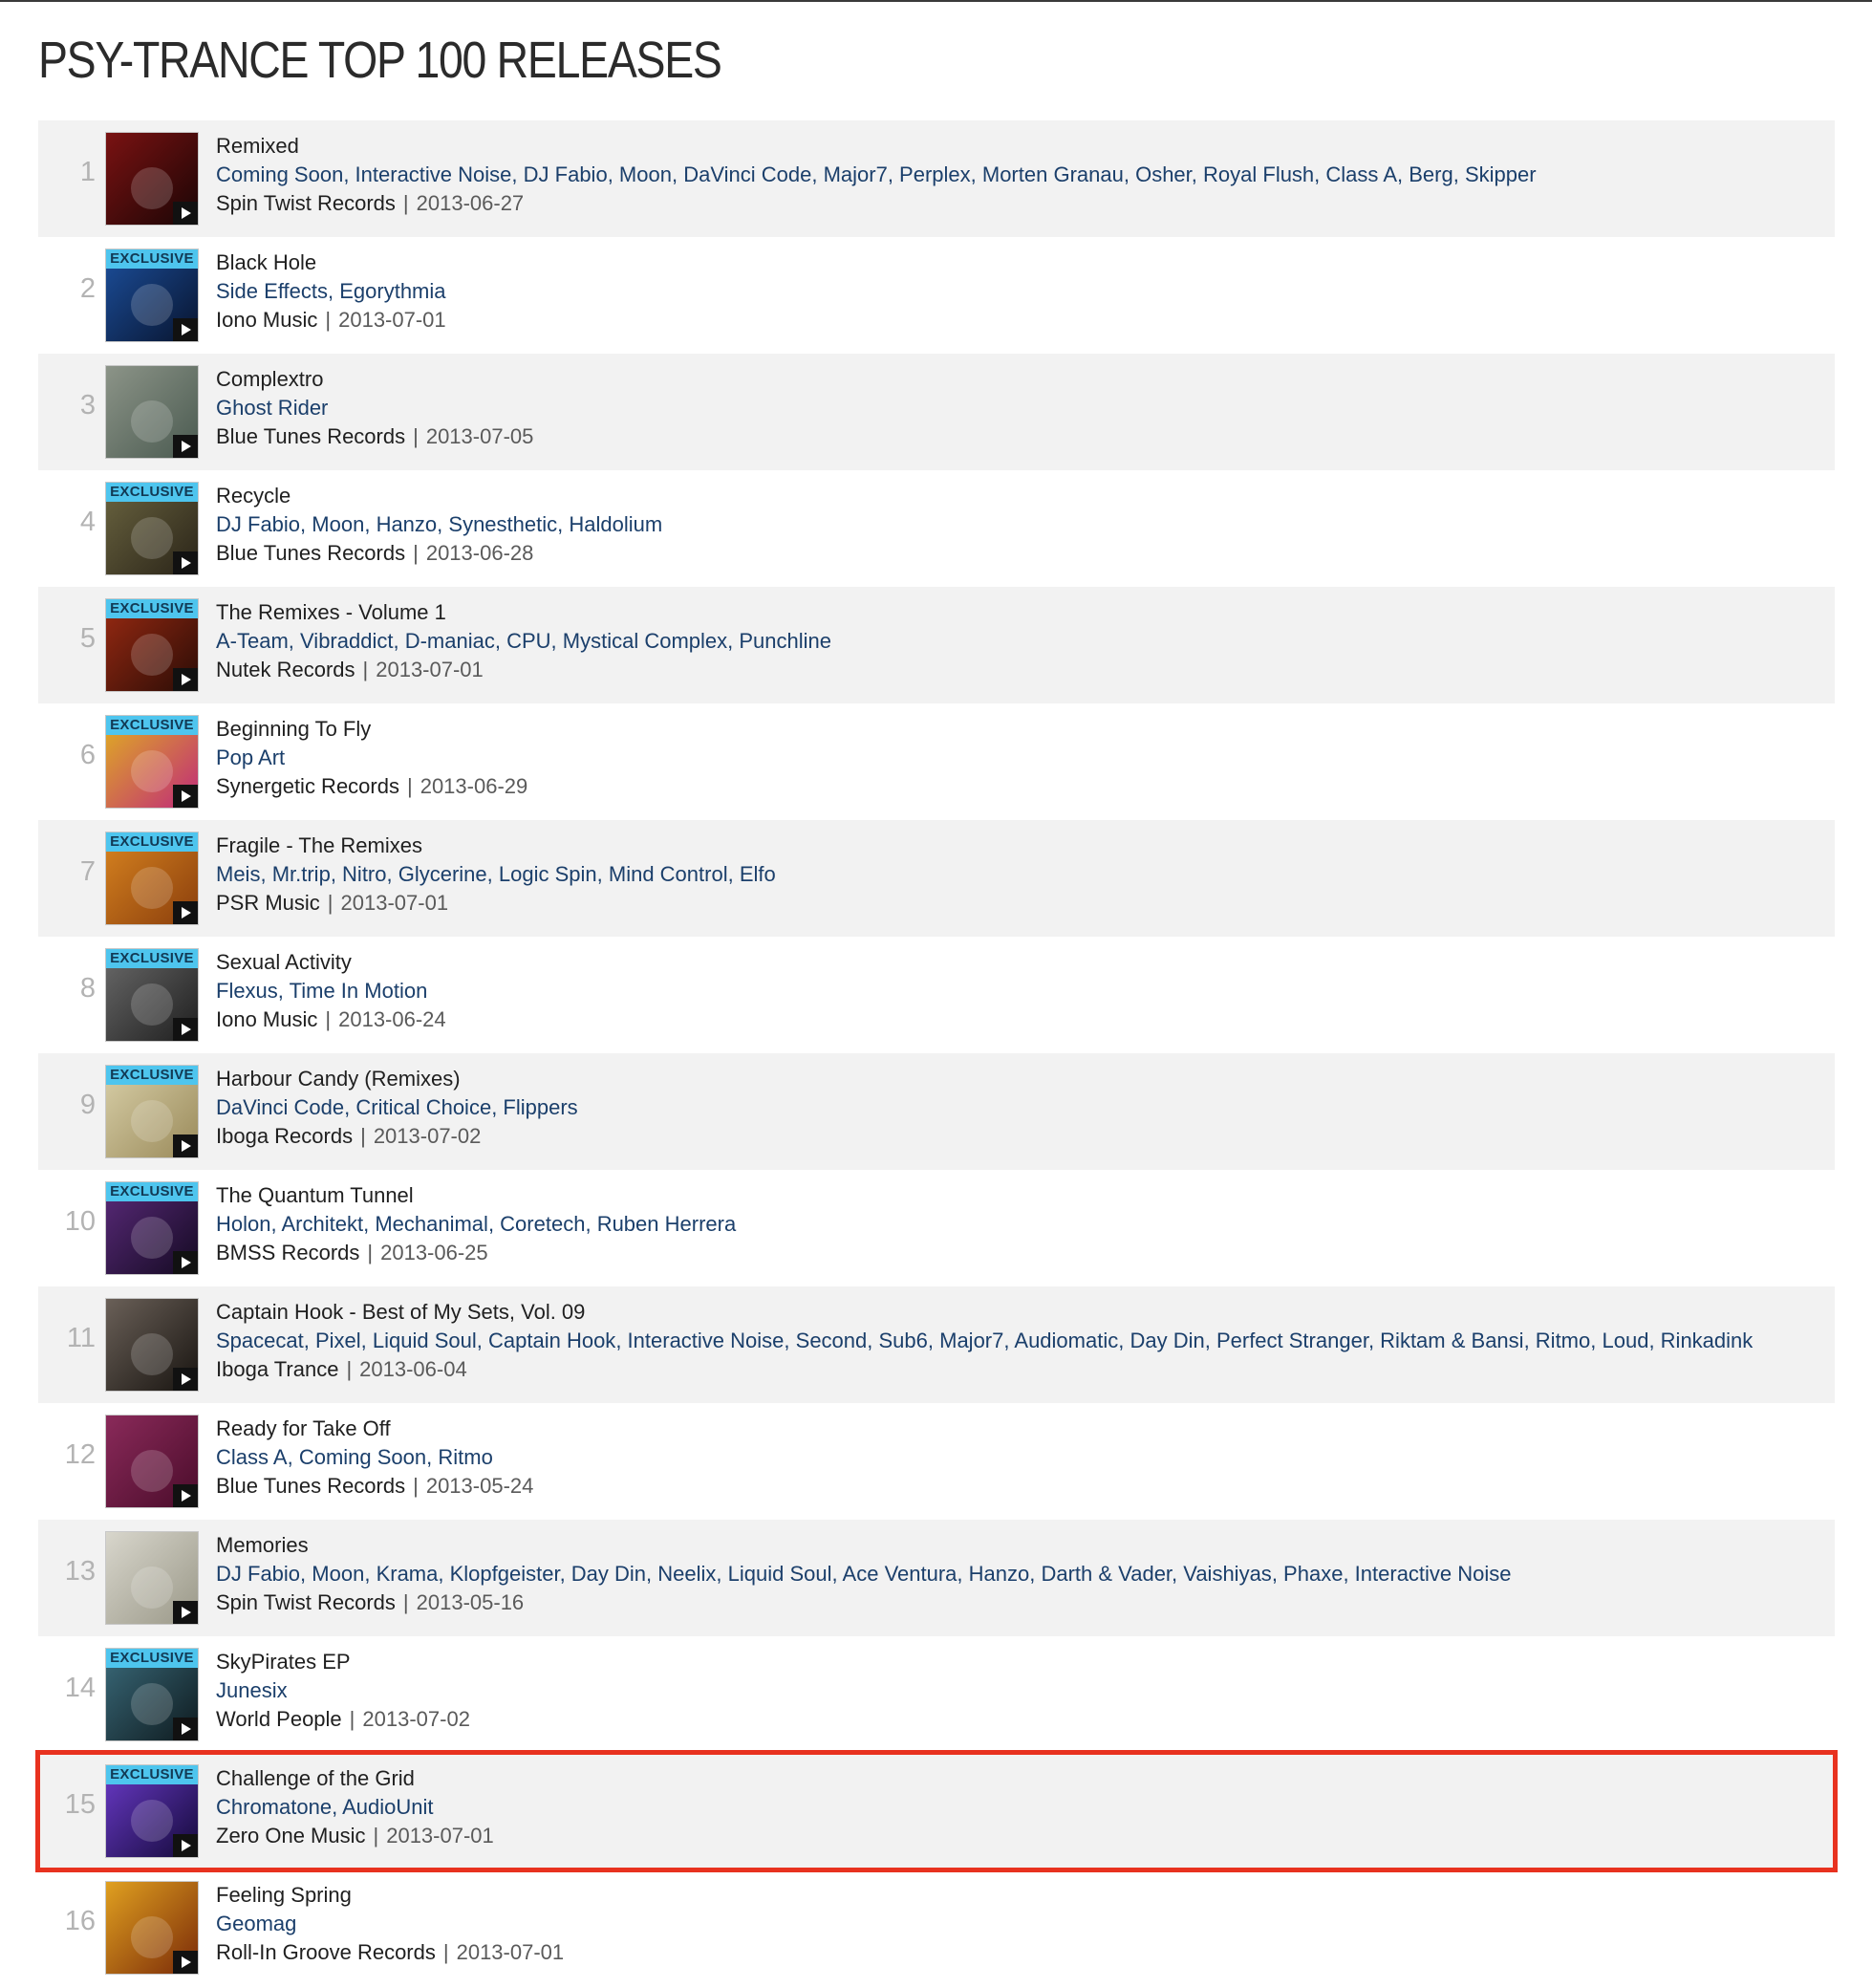  I want to click on artist-link: Klopfgeister, so click(505, 1574).